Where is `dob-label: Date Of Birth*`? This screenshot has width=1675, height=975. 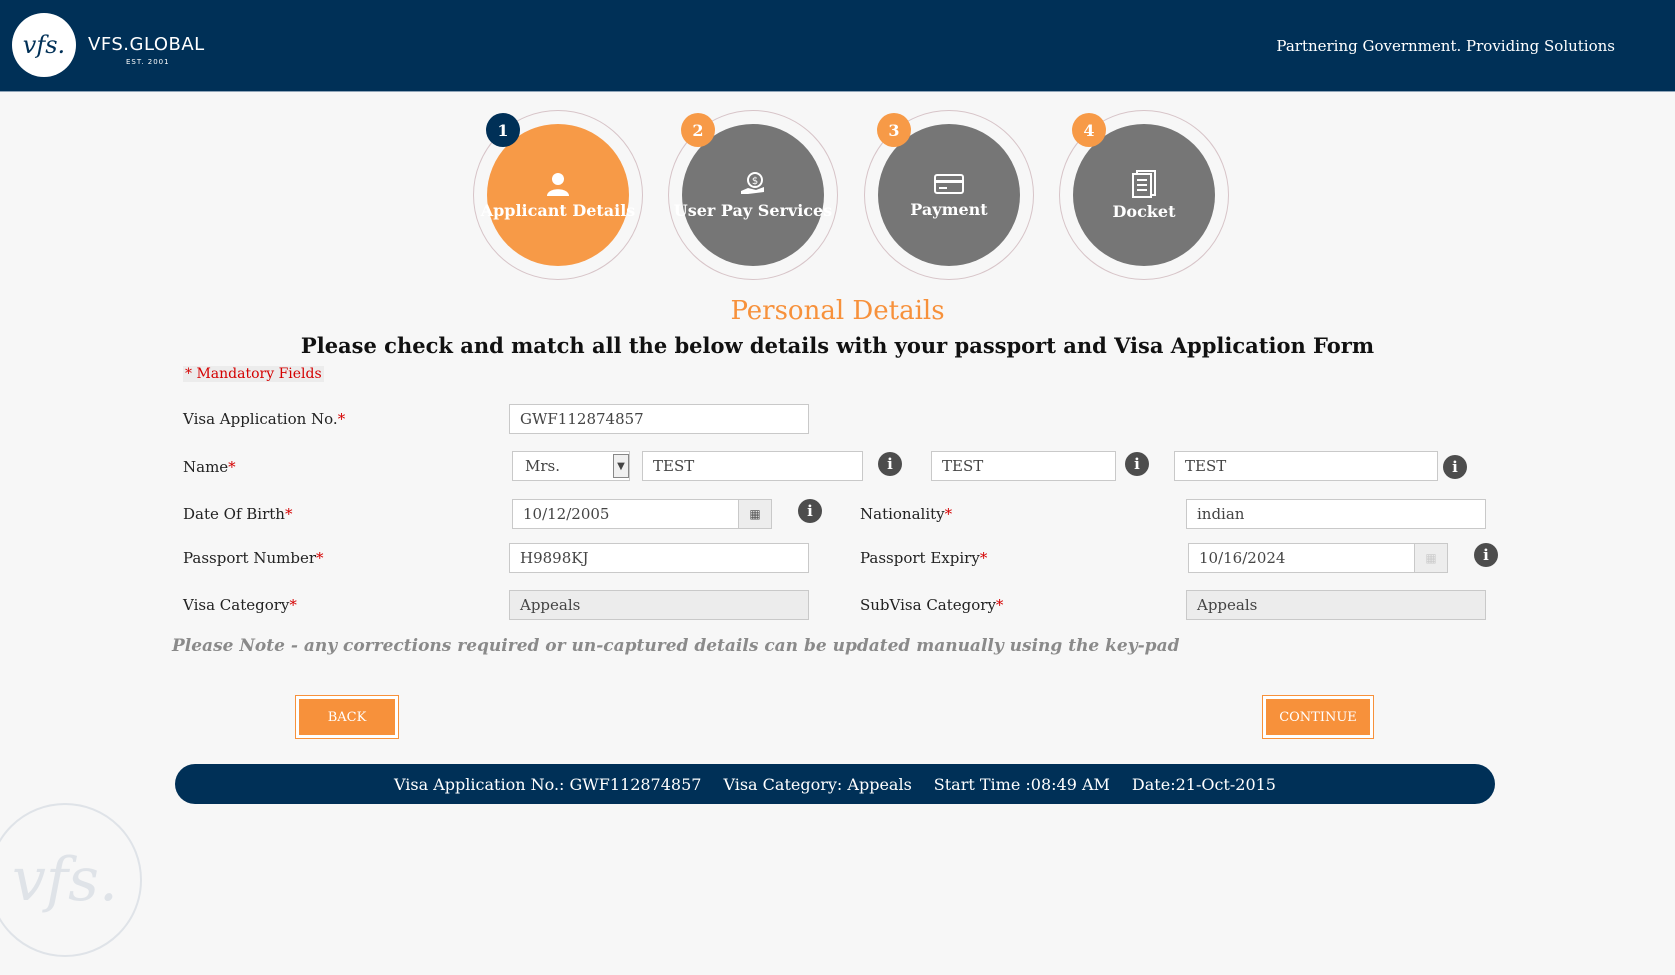
dob-label: Date Of Birth* is located at coordinates (238, 514).